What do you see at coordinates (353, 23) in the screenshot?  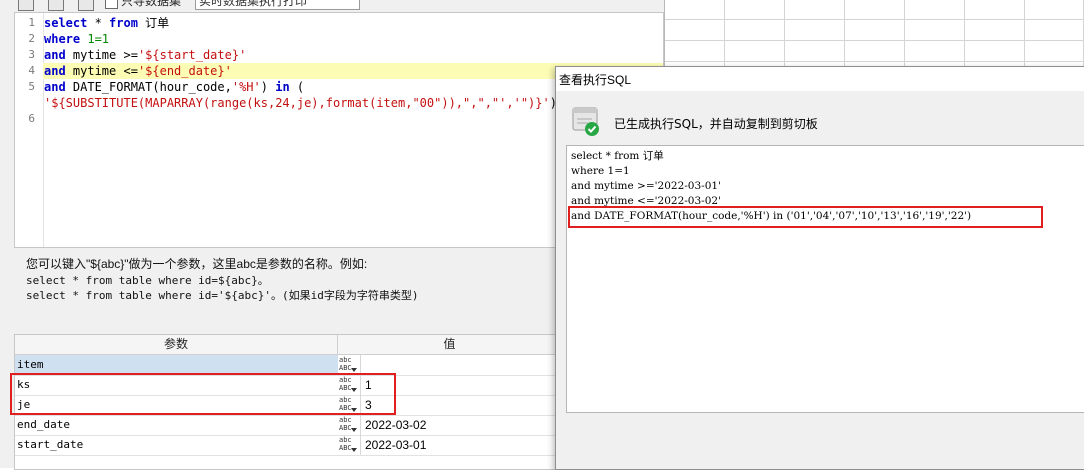 I see `code-line: select * from 订单` at bounding box center [353, 23].